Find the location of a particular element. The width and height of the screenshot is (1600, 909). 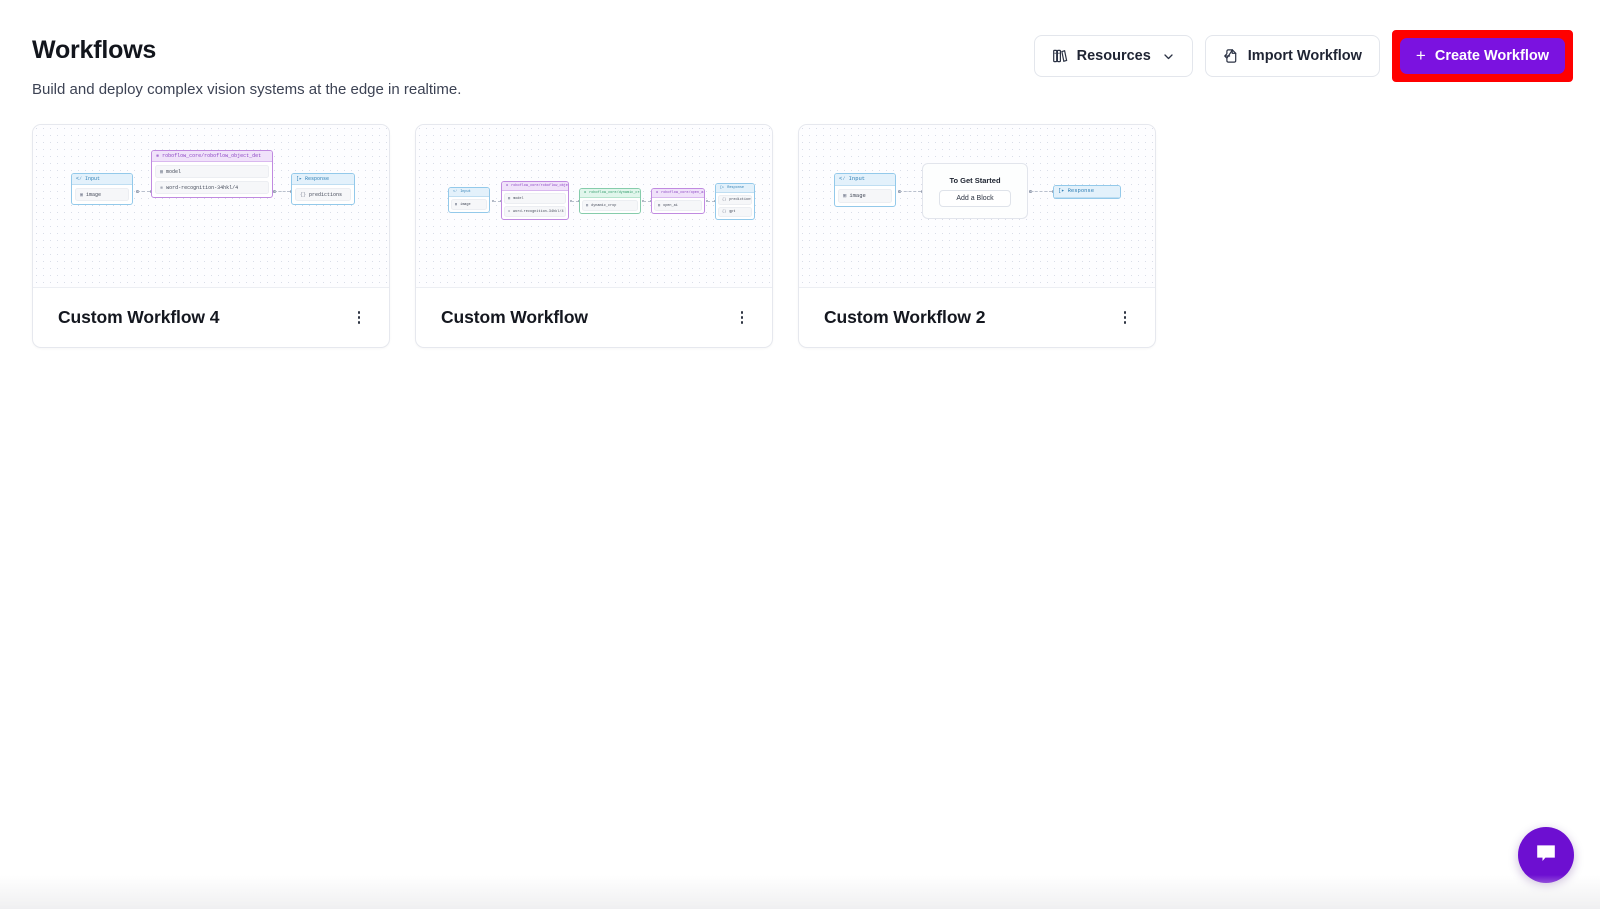

flow-node-rows: {} predictions is located at coordinates (323, 194).